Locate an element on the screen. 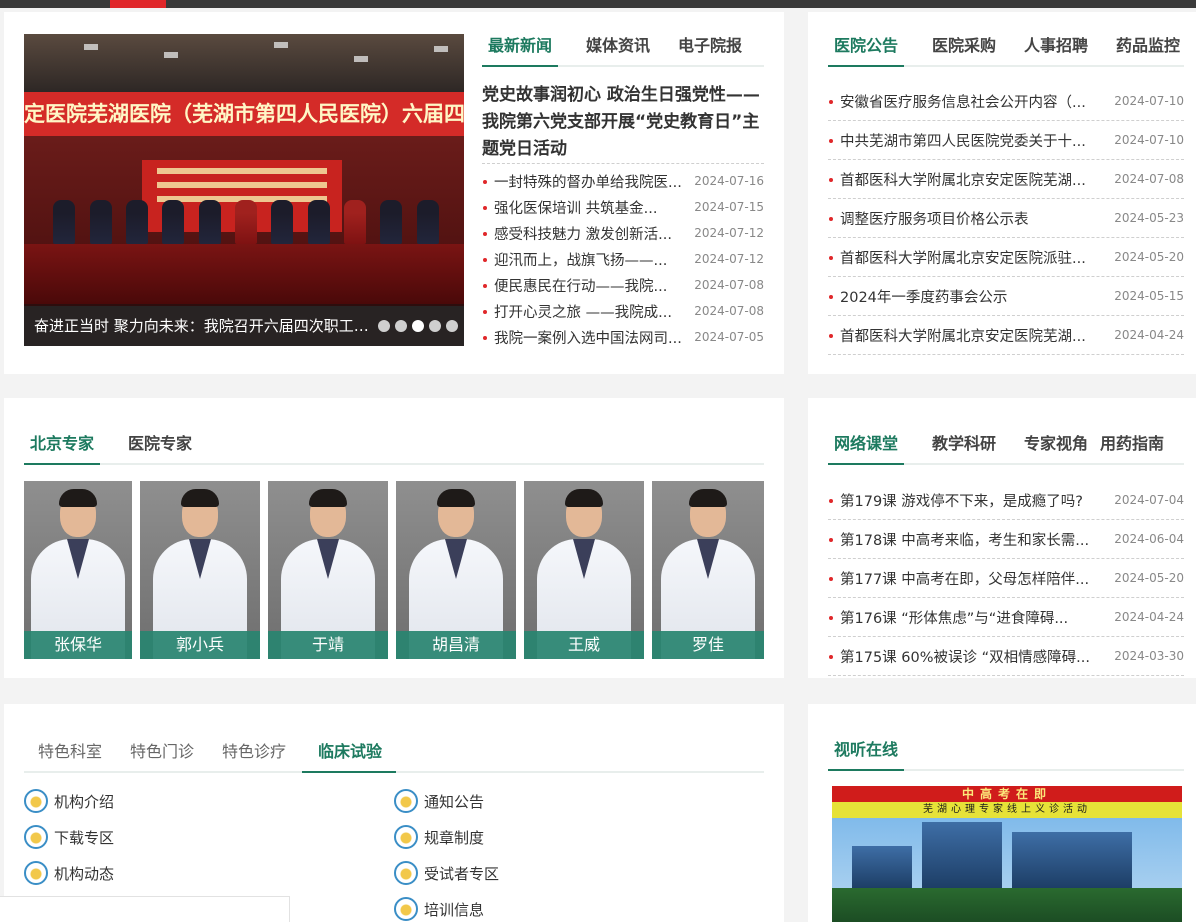 Image resolution: width=1196 pixels, height=922 pixels. trial-link: 规章制度 is located at coordinates (579, 837).